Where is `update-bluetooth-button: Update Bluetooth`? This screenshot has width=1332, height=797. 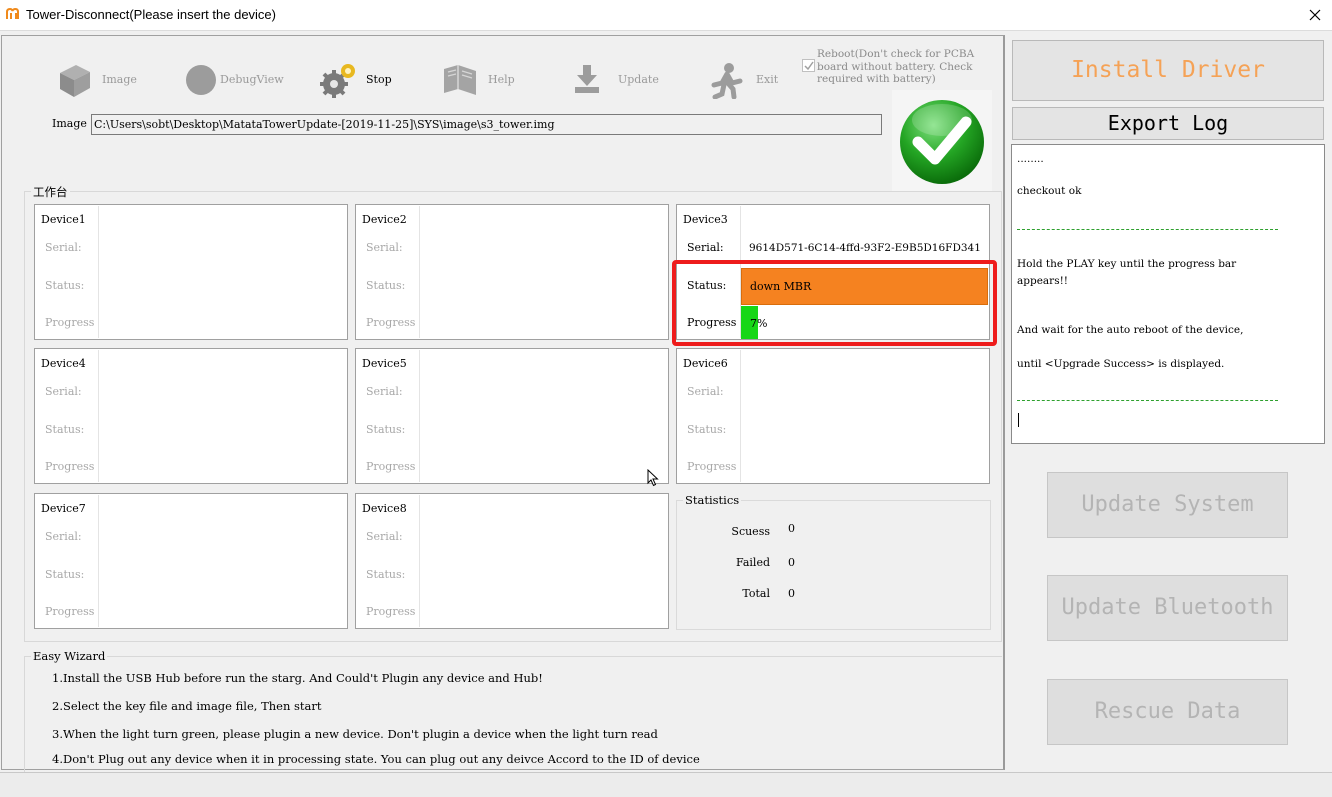
update-bluetooth-button: Update Bluetooth is located at coordinates (1167, 608).